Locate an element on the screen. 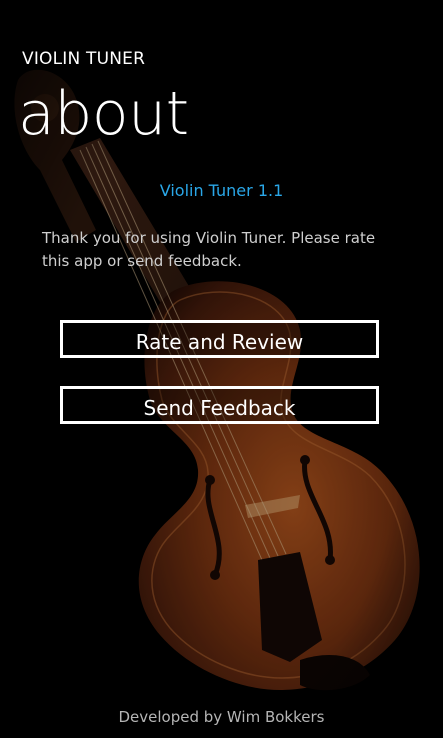 The image size is (443, 738). rate-and-review-button: Rate and Review is located at coordinates (219, 339).